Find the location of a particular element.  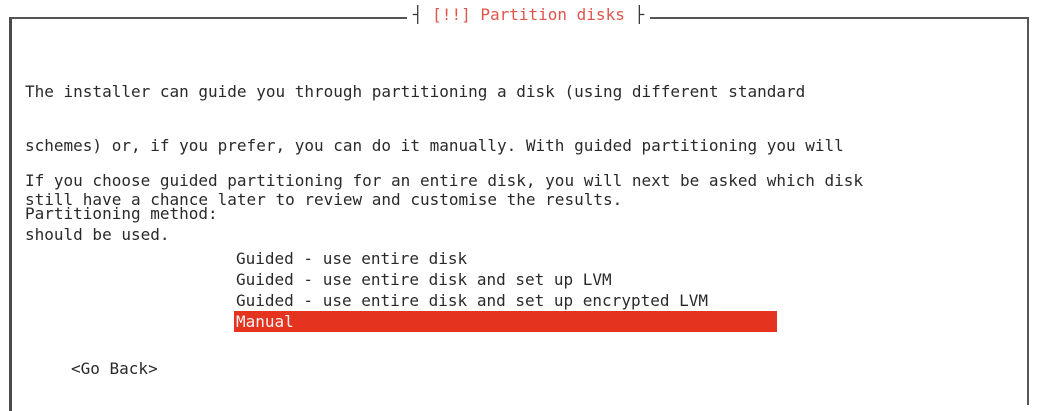

dialog-left-border is located at coordinates (10, 215).